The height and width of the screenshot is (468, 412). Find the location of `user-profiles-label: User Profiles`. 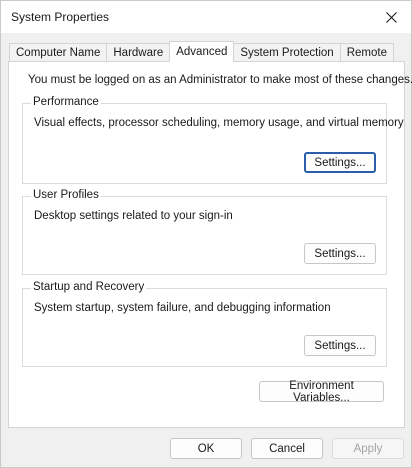

user-profiles-label: User Profiles is located at coordinates (66, 195).